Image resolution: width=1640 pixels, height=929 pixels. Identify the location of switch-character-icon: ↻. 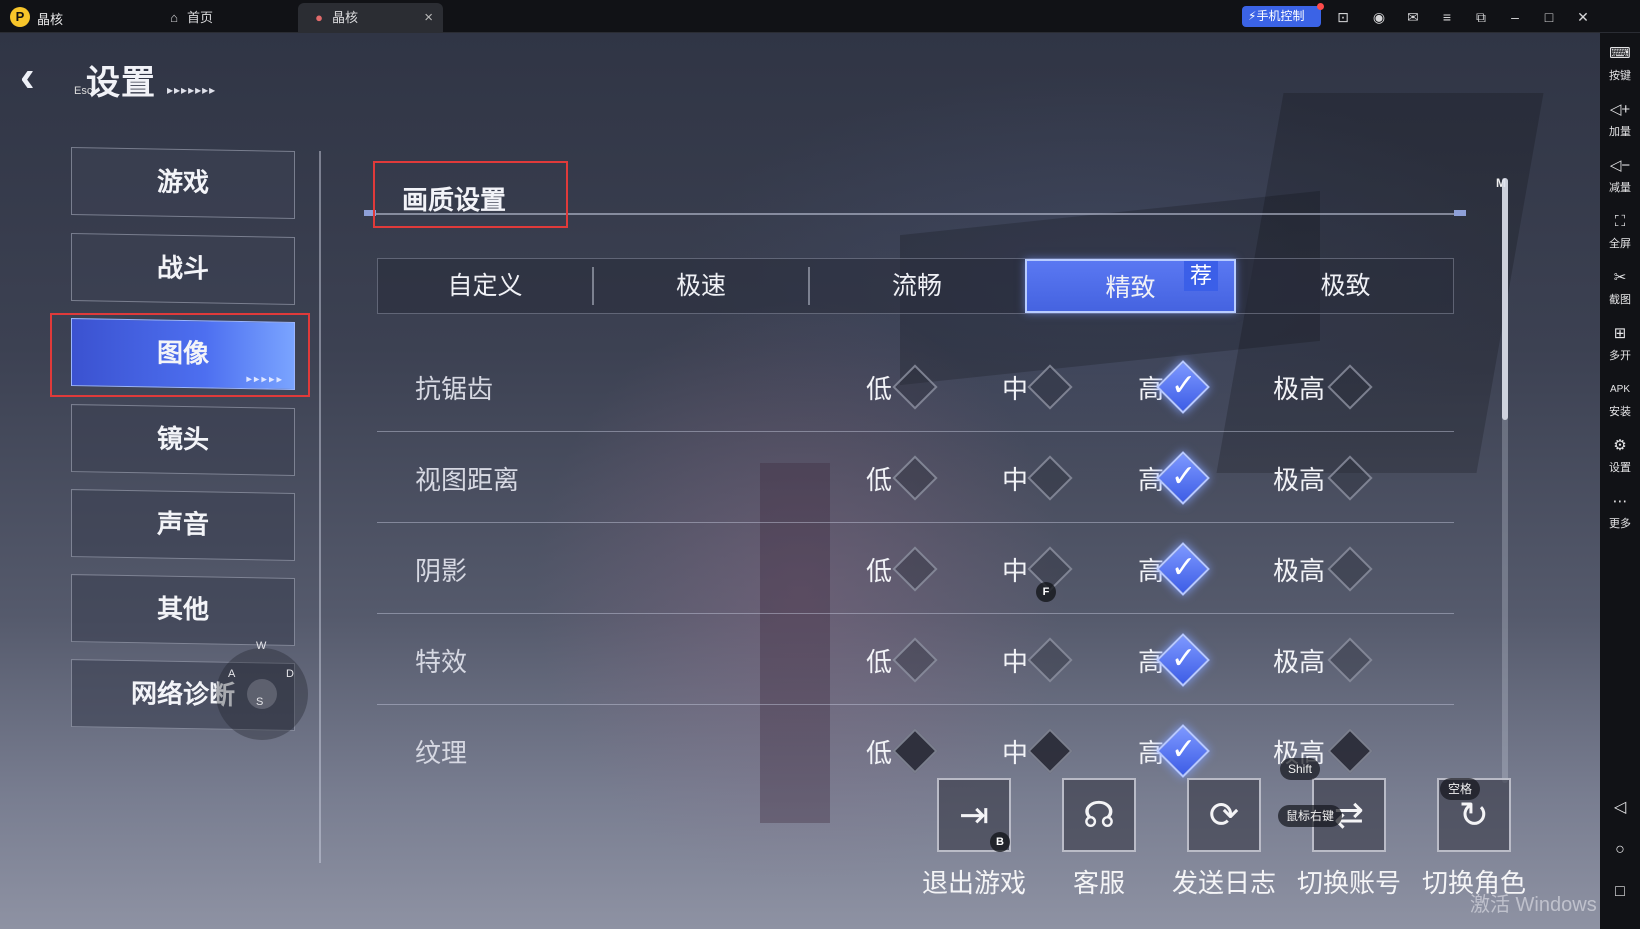
(1474, 814).